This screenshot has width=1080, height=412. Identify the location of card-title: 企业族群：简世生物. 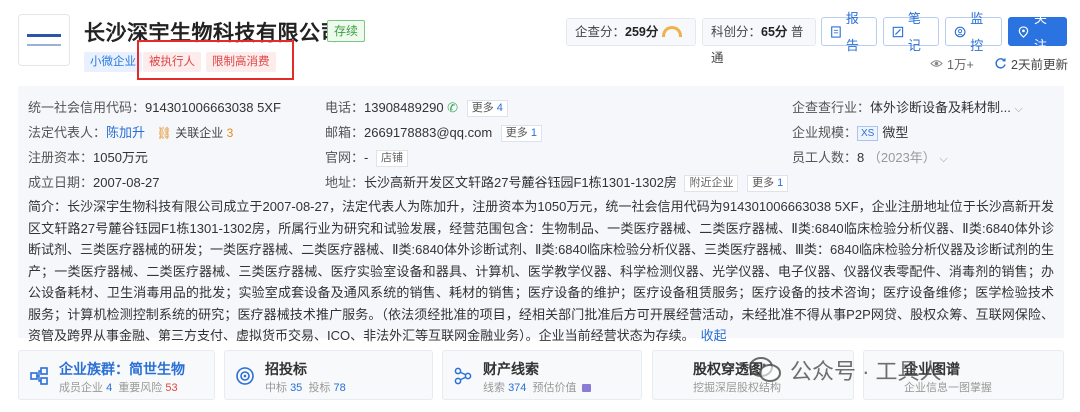
(122, 369).